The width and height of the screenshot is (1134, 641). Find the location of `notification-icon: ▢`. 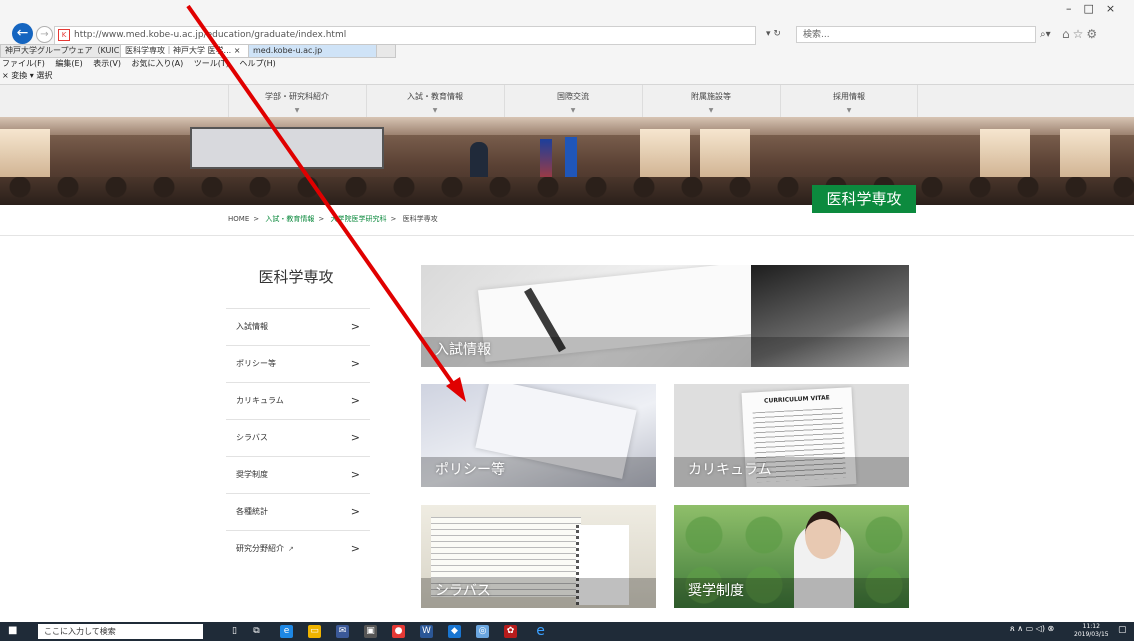

notification-icon: ▢ is located at coordinates (1122, 630).